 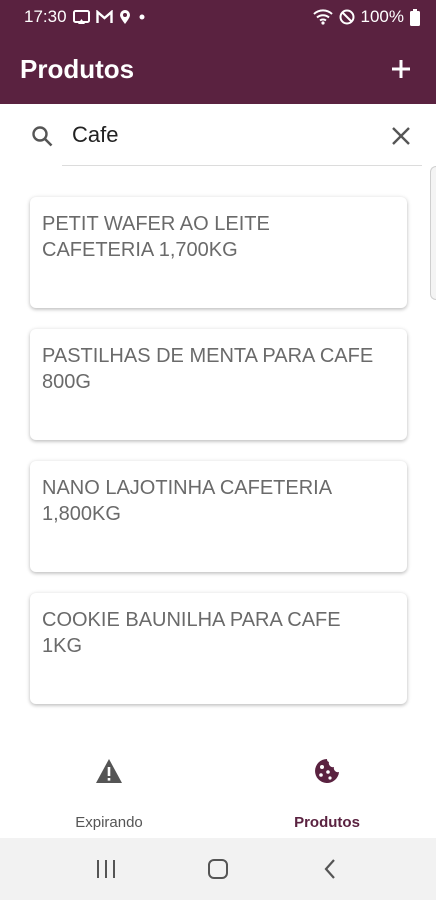 What do you see at coordinates (415, 17) in the screenshot?
I see `battery-icon` at bounding box center [415, 17].